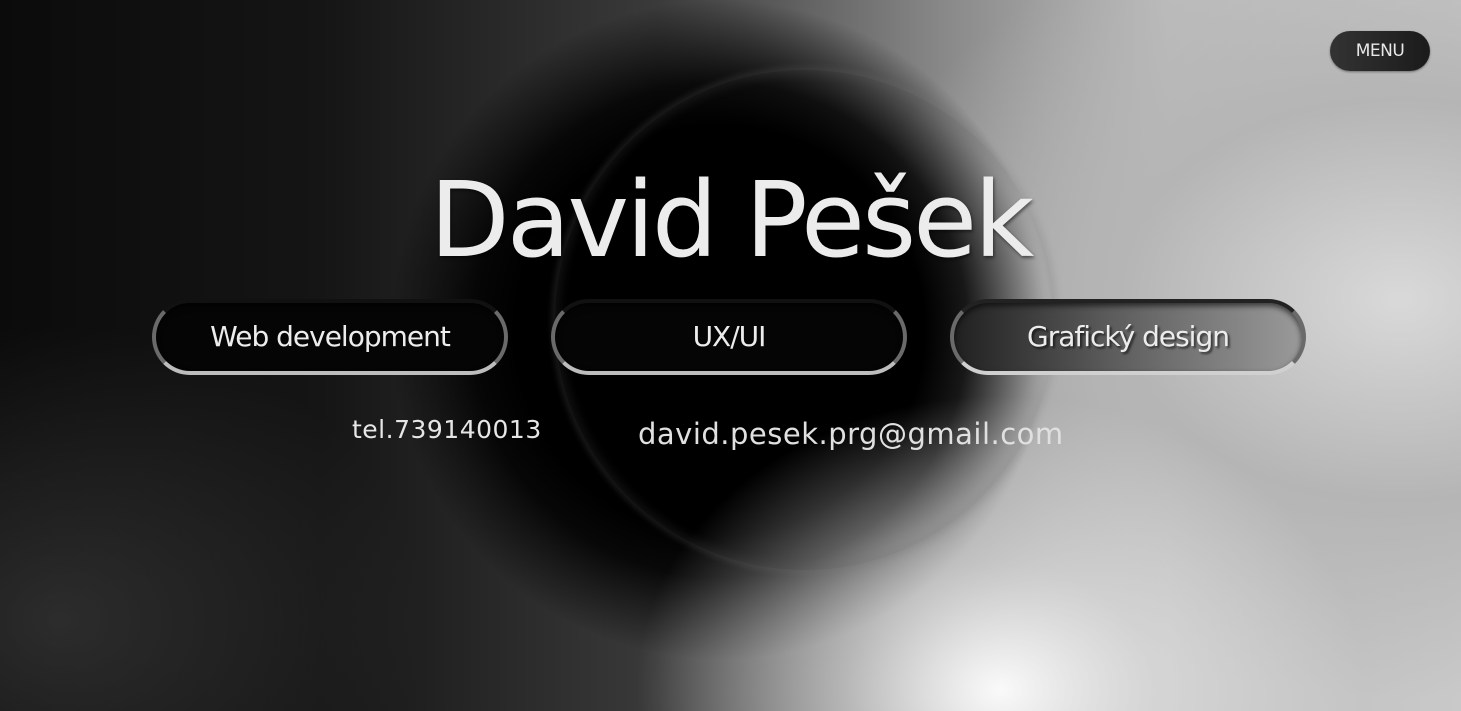 The width and height of the screenshot is (1461, 711). What do you see at coordinates (1380, 51) in the screenshot?
I see `menu-button: MENU` at bounding box center [1380, 51].